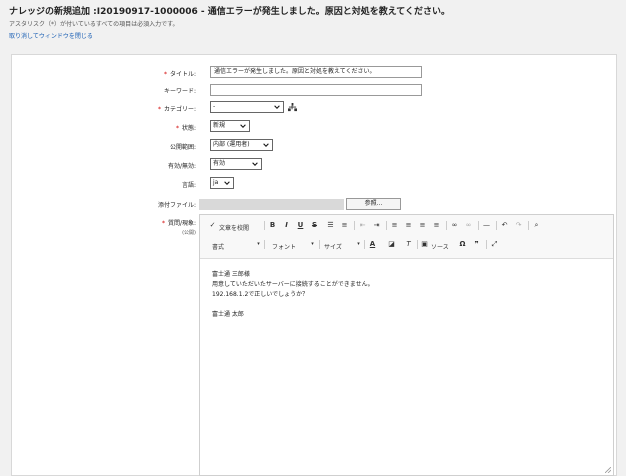 Image resolution: width=626 pixels, height=476 pixels. I want to click on align-right-icon: ≡, so click(422, 225).